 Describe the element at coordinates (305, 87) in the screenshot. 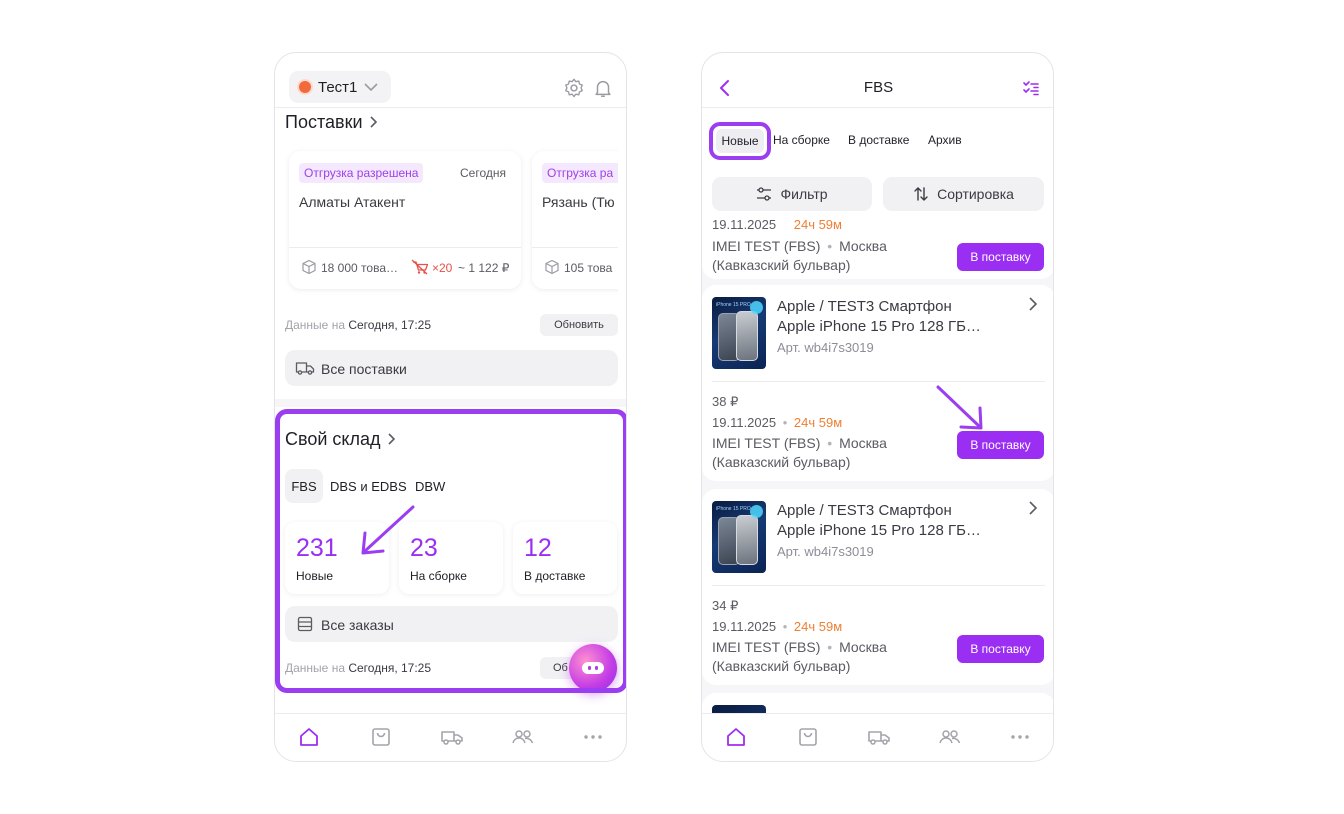

I see `account-status-dot` at that location.